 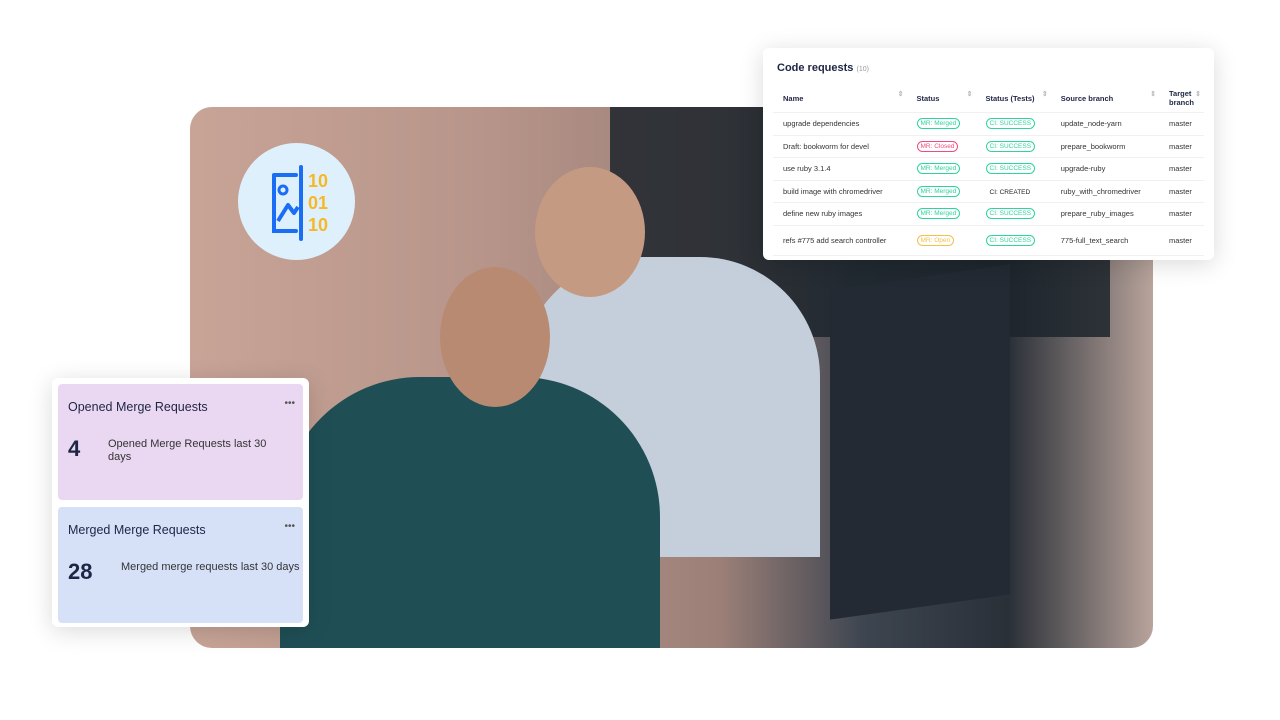 What do you see at coordinates (1104, 214) in the screenshot?
I see `cell-source: prepare_ruby_images` at bounding box center [1104, 214].